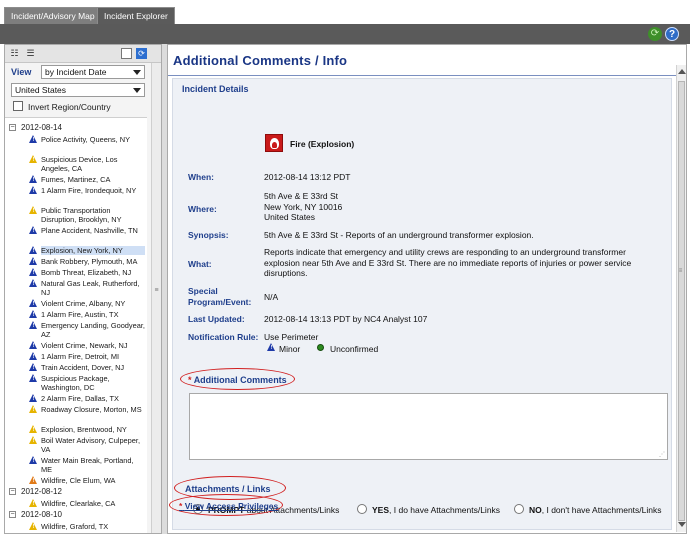  Describe the element at coordinates (655, 34) in the screenshot. I see `refresh-icon: ⟳` at that location.